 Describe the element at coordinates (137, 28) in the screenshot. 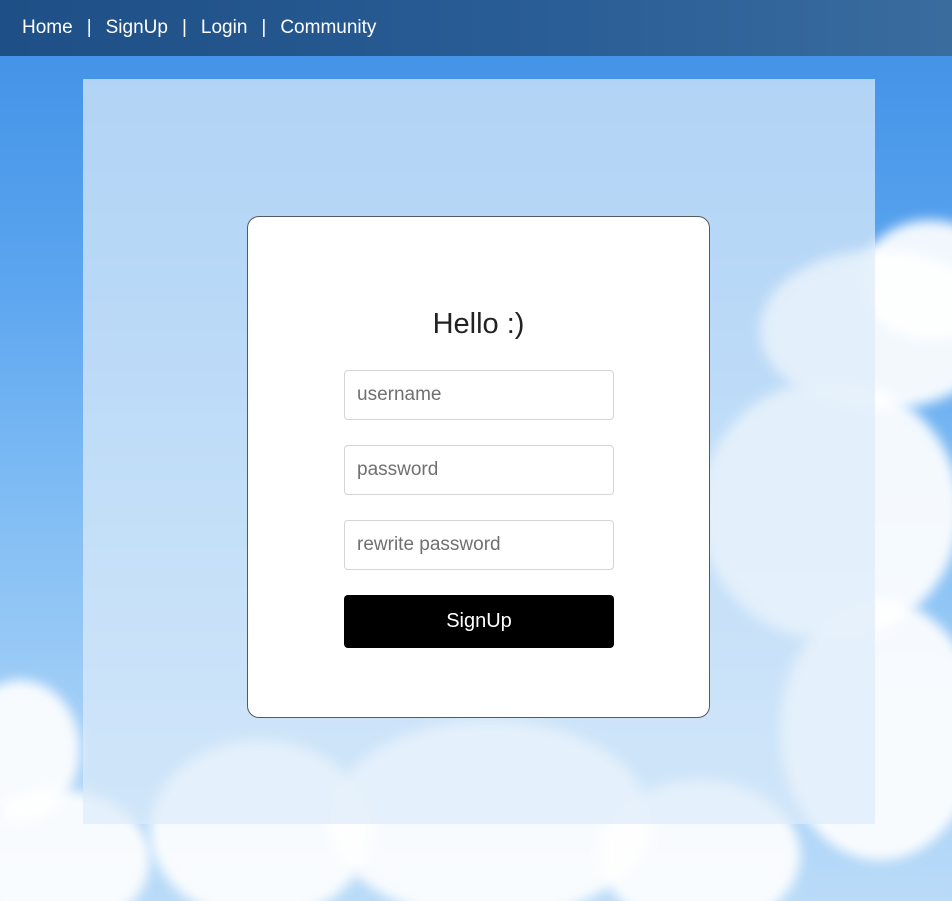

I see `nav-signup-link: SignUp` at that location.